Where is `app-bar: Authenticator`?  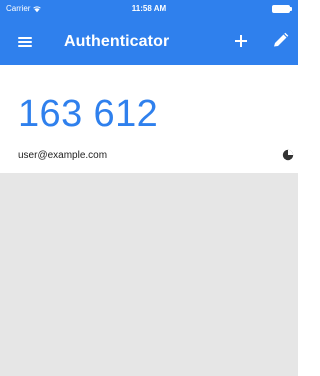 app-bar: Authenticator is located at coordinates (149, 41).